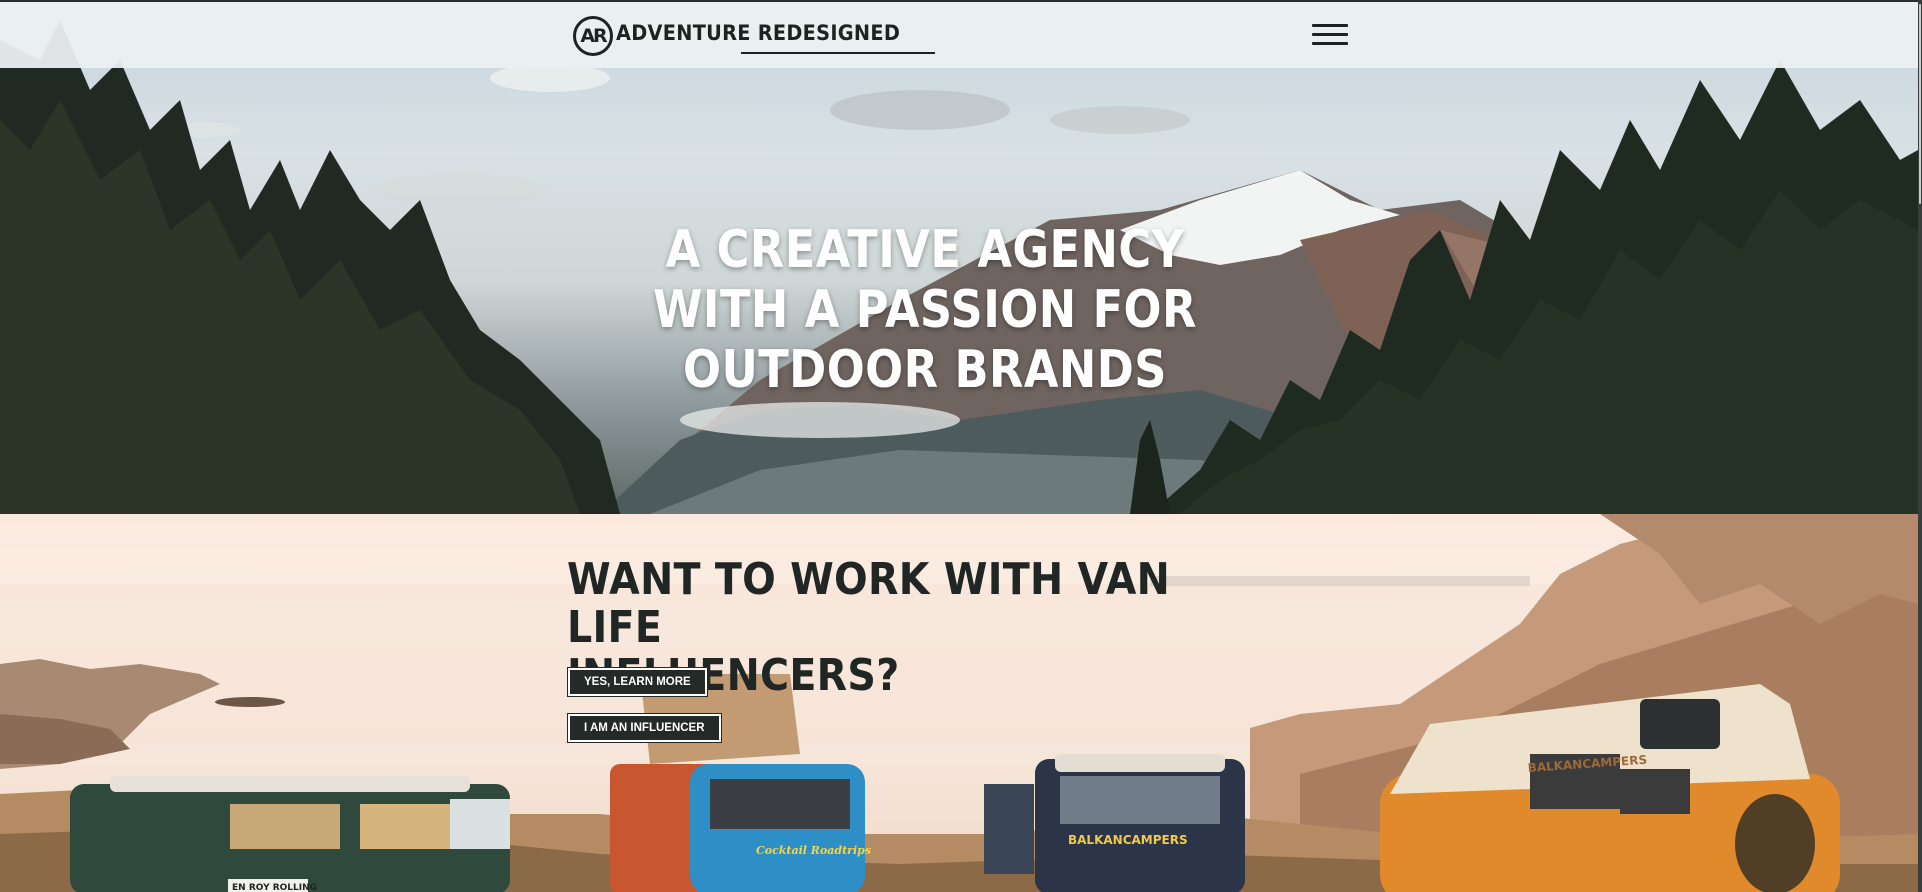  I want to click on logo-underline, so click(838, 53).